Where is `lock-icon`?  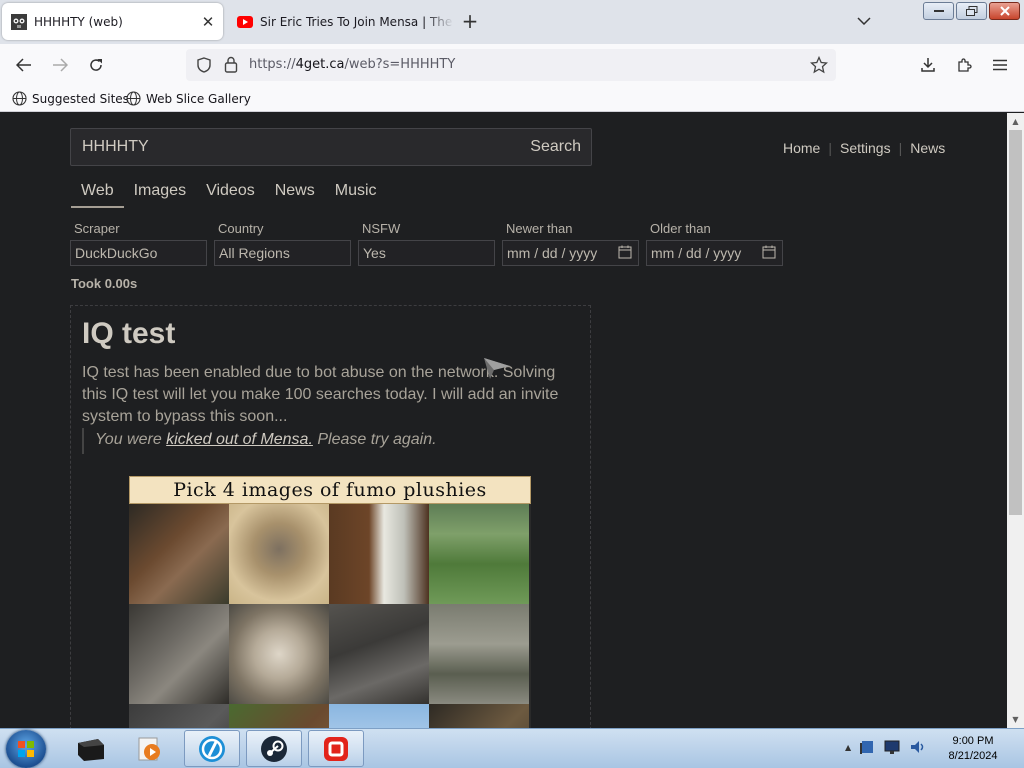 lock-icon is located at coordinates (231, 64).